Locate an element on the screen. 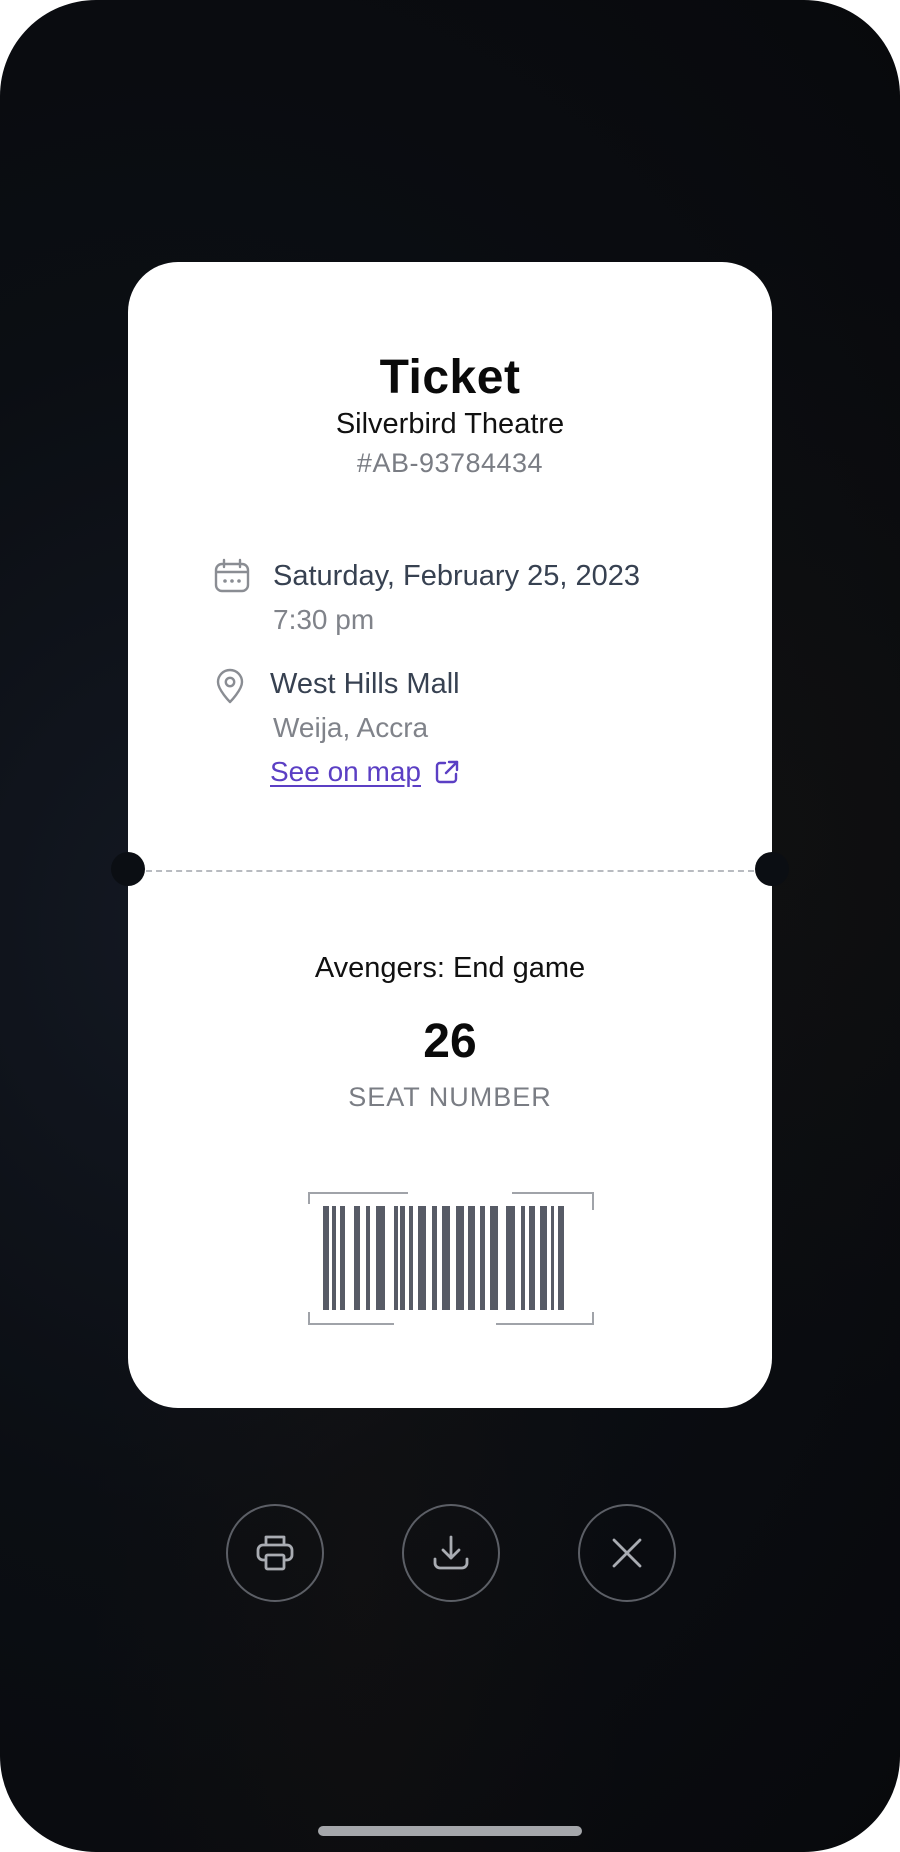 This screenshot has width=900, height=1852. close-icon is located at coordinates (627, 1553).